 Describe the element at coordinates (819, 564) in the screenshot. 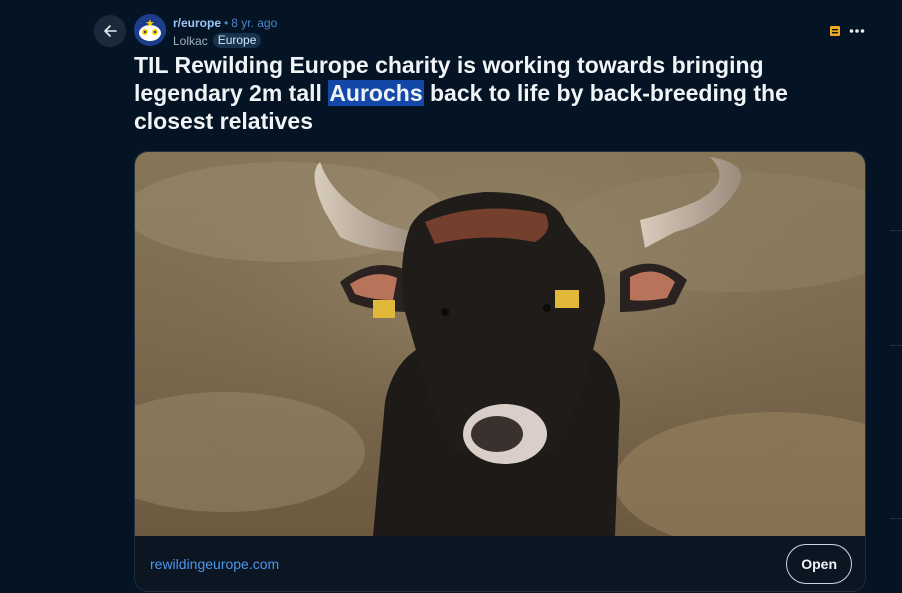

I see `open-link-button: Open` at that location.